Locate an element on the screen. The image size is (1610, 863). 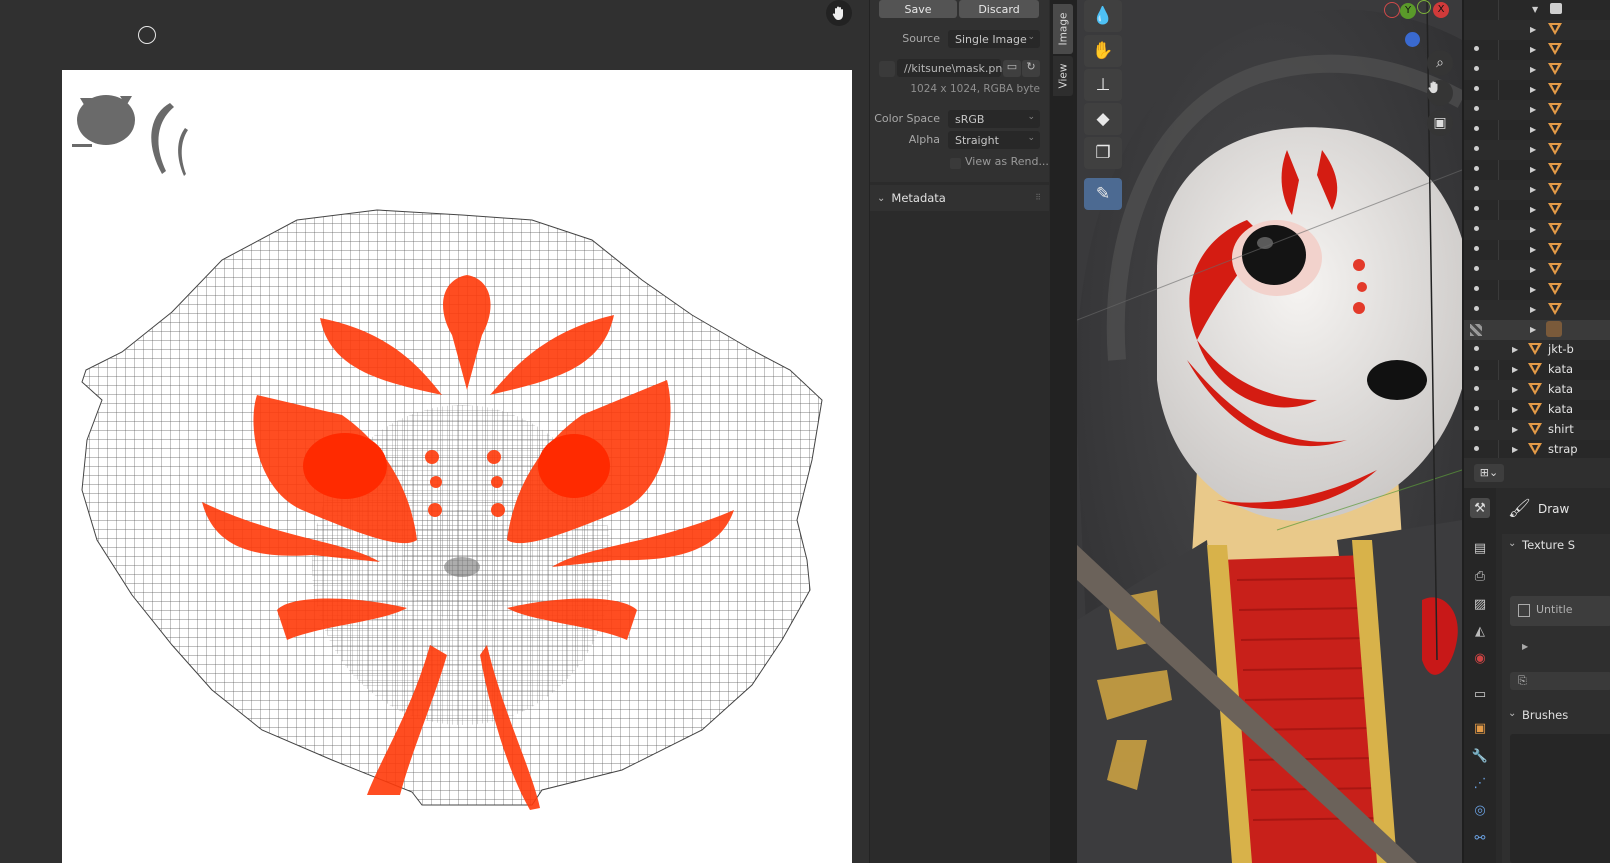
gizmo-y-axis: Y is located at coordinates (1408, 11).